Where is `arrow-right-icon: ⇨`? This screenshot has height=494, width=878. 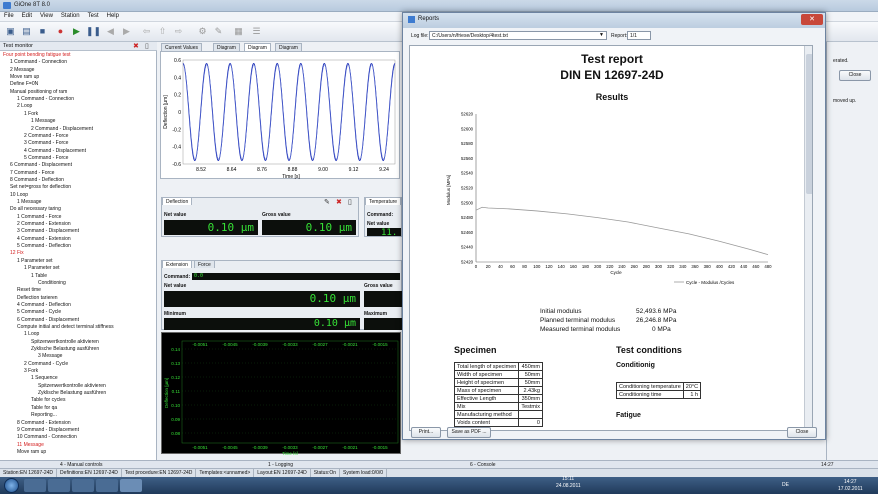
arrow-right-icon: ⇨ is located at coordinates (178, 31).